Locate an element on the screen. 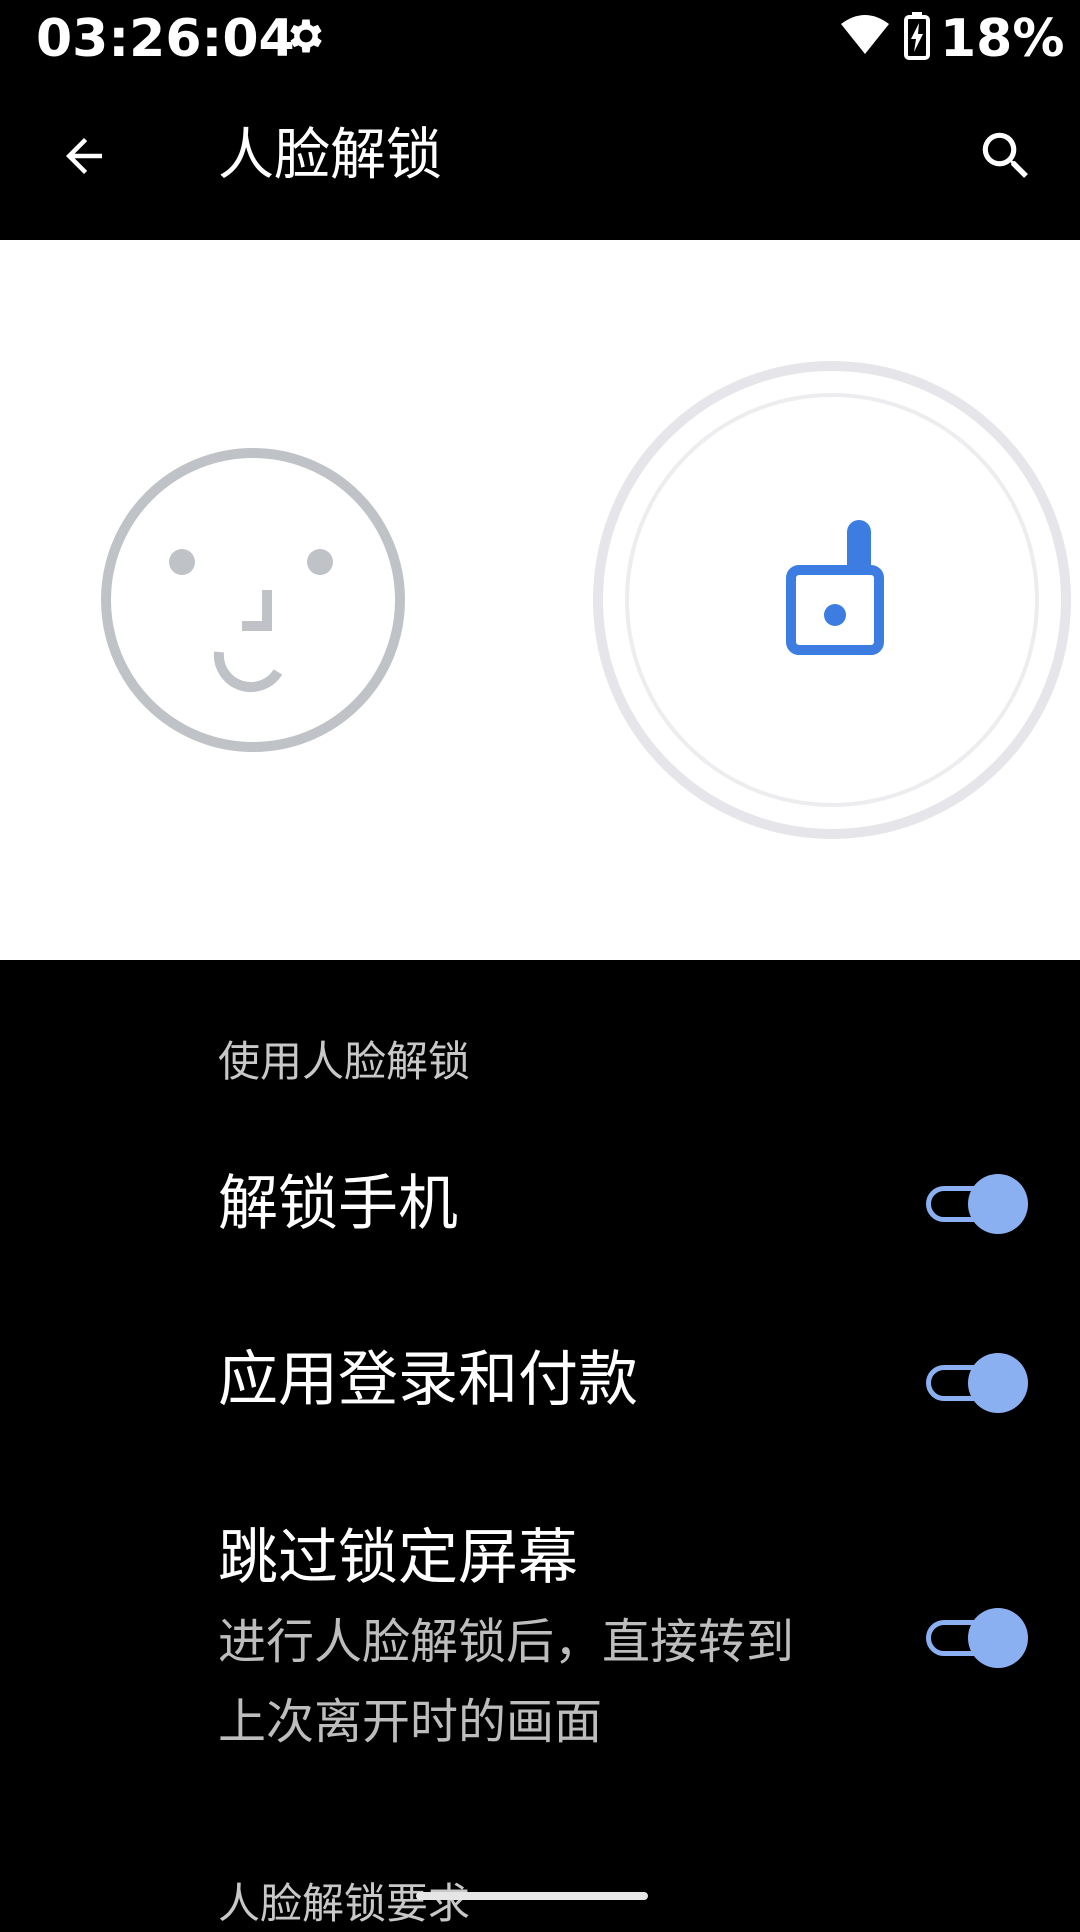 Image resolution: width=1080 pixels, height=1932 pixels. lock-ring is located at coordinates (832, 600).